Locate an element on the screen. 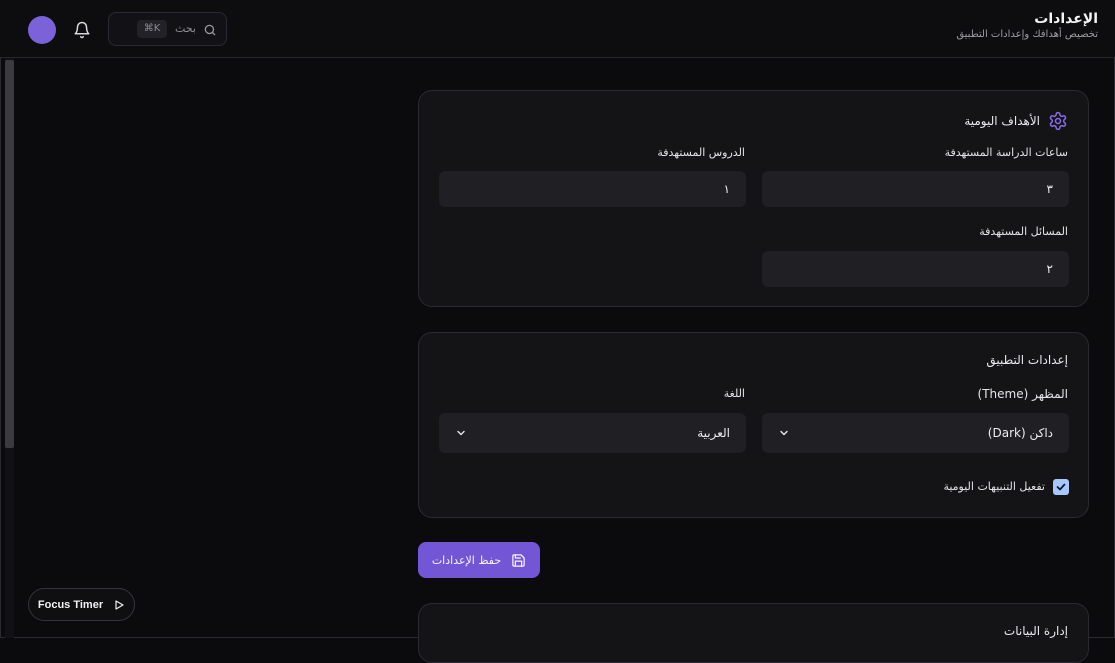 This screenshot has width=1115, height=663. theme-select: داكن (Dark) is located at coordinates (915, 433).